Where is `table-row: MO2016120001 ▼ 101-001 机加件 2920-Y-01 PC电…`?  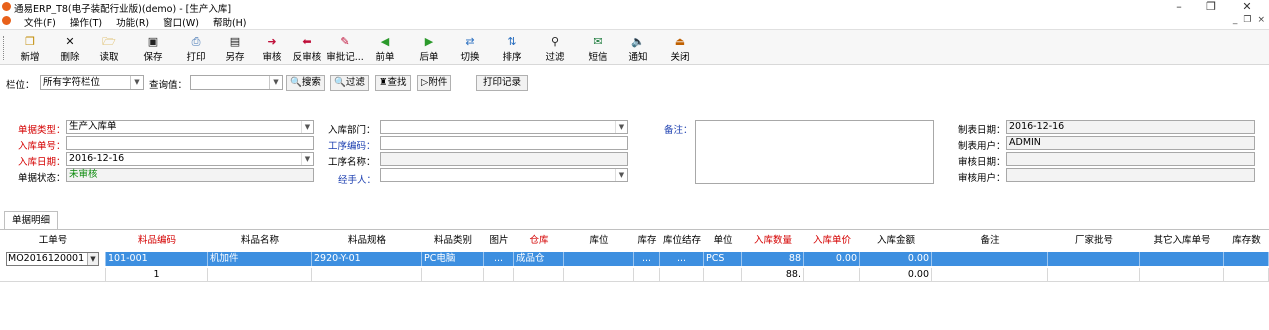
table-row: MO2016120001 ▼ 101-001 机加件 2920-Y-01 PC电… is located at coordinates (634, 259).